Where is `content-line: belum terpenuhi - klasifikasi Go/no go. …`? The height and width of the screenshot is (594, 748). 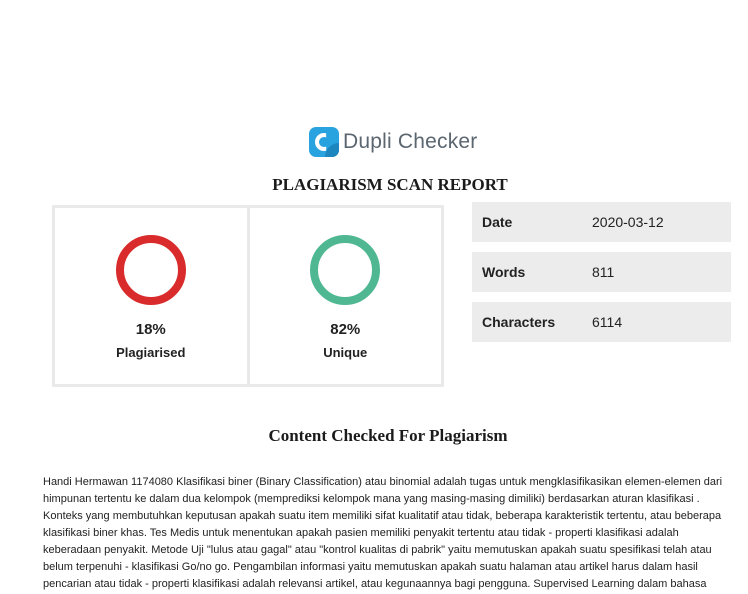 content-line: belum terpenuhi - klasifikasi Go/no go. … is located at coordinates (370, 567).